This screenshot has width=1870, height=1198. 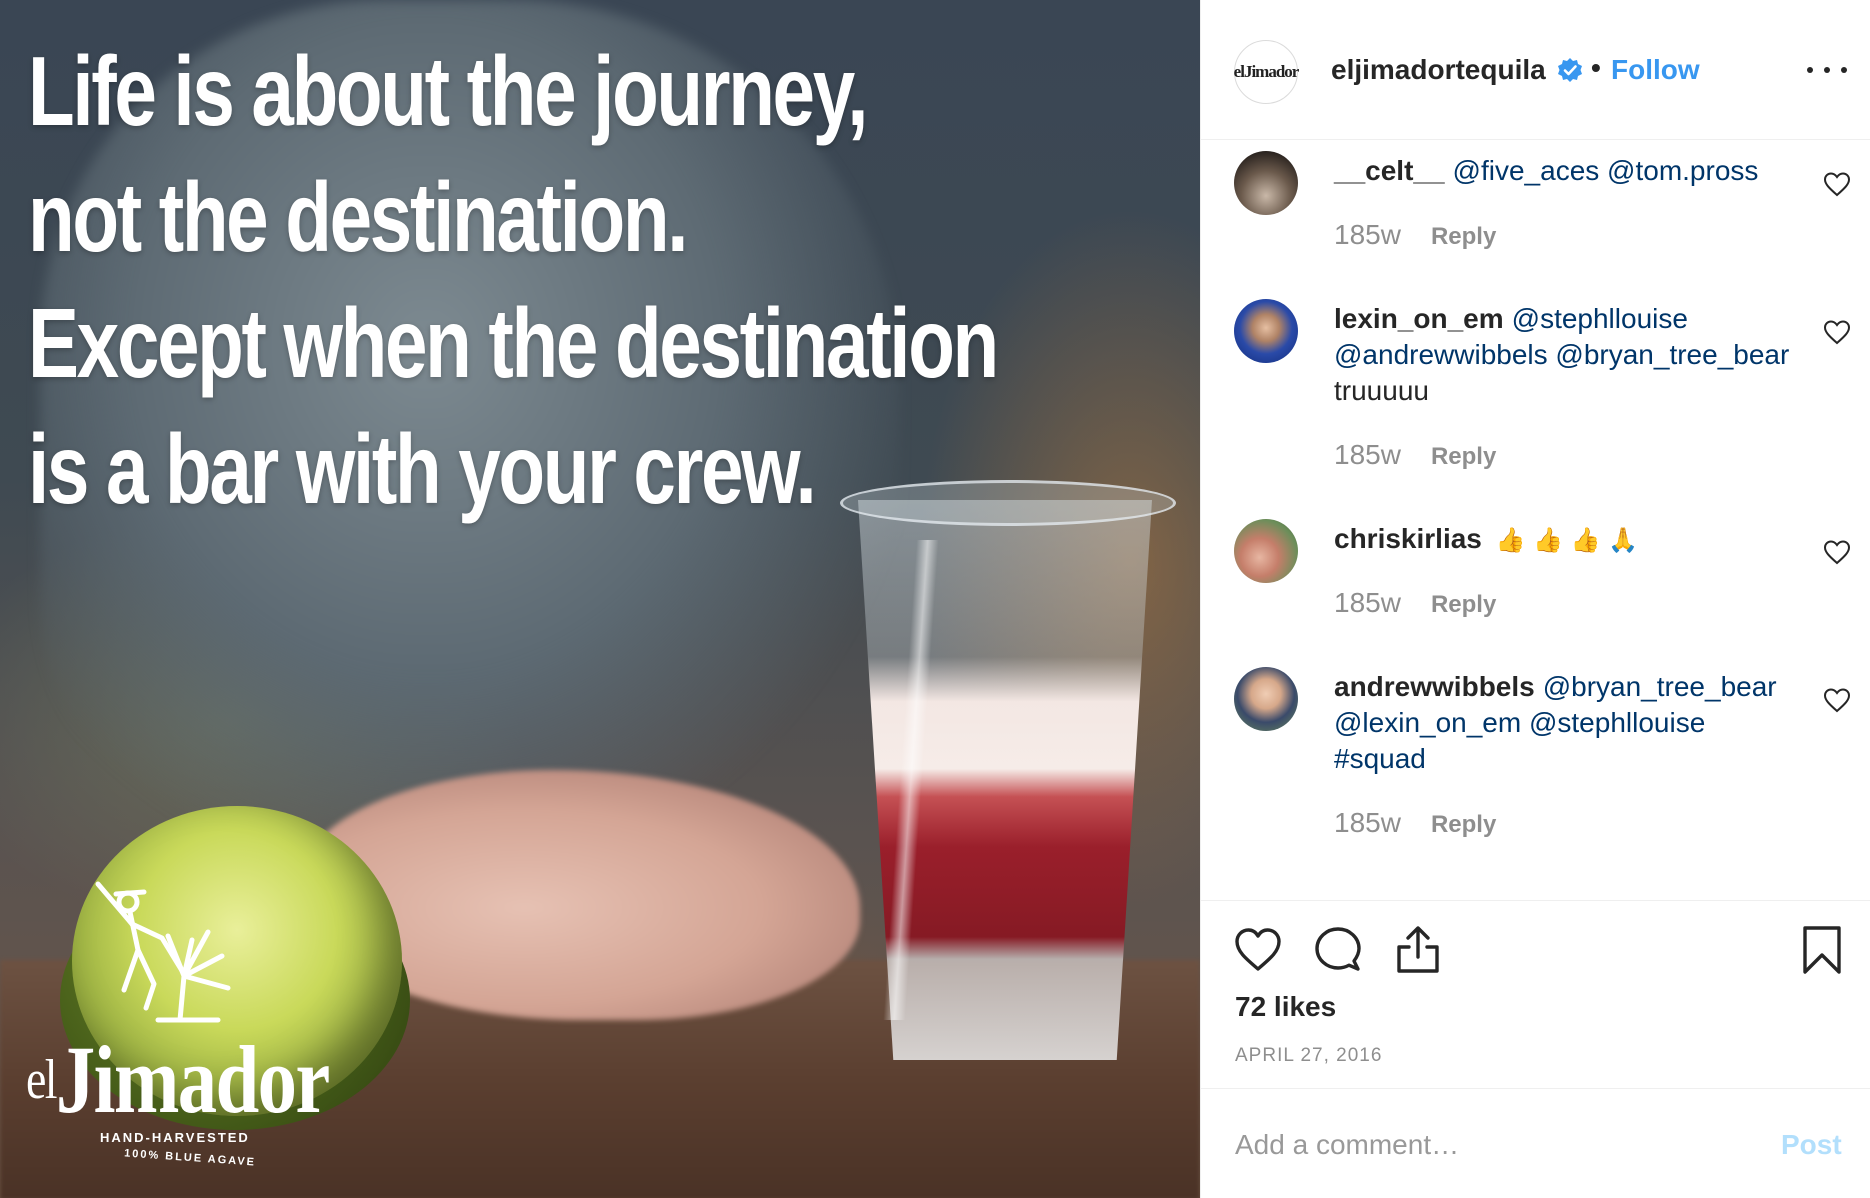 I want to click on comment-input, so click(x=1495, y=1145).